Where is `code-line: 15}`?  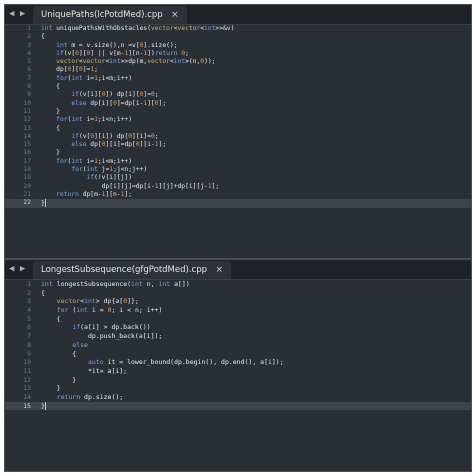
code-line: 15} is located at coordinates (238, 406).